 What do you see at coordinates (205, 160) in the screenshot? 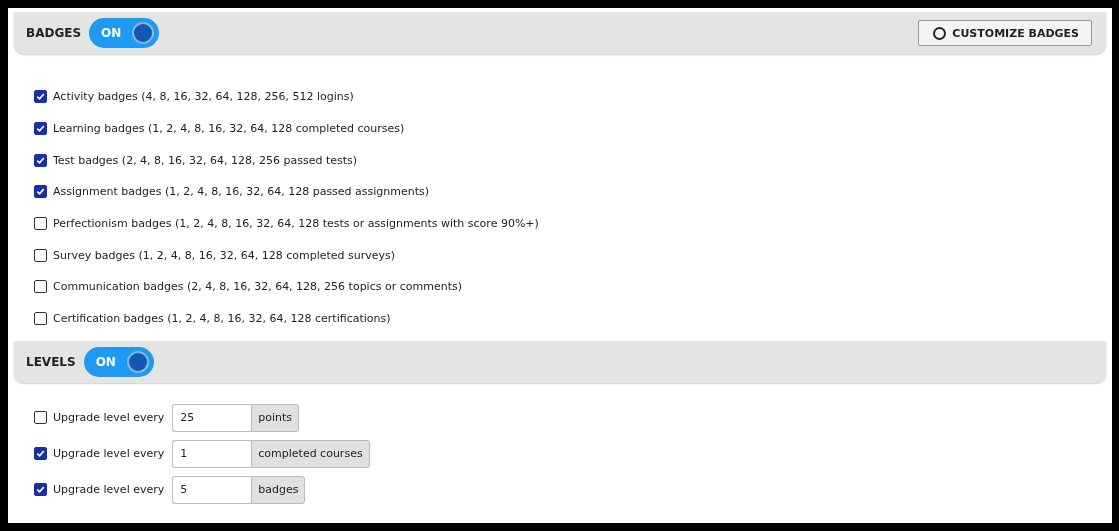
I see `checkbox-label: Test badges (2, 4, 8, 16, 32, 64, 128, 256 passed tests)` at bounding box center [205, 160].